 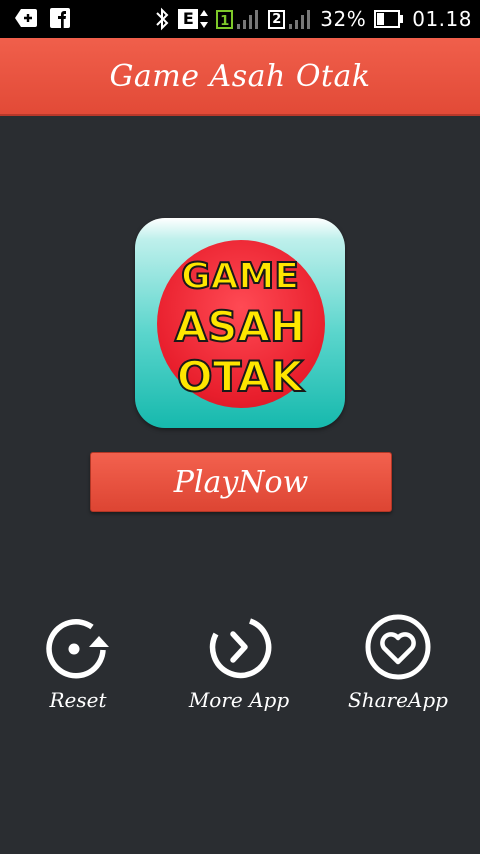 I want to click on network-e-icon: E, so click(x=193, y=19).